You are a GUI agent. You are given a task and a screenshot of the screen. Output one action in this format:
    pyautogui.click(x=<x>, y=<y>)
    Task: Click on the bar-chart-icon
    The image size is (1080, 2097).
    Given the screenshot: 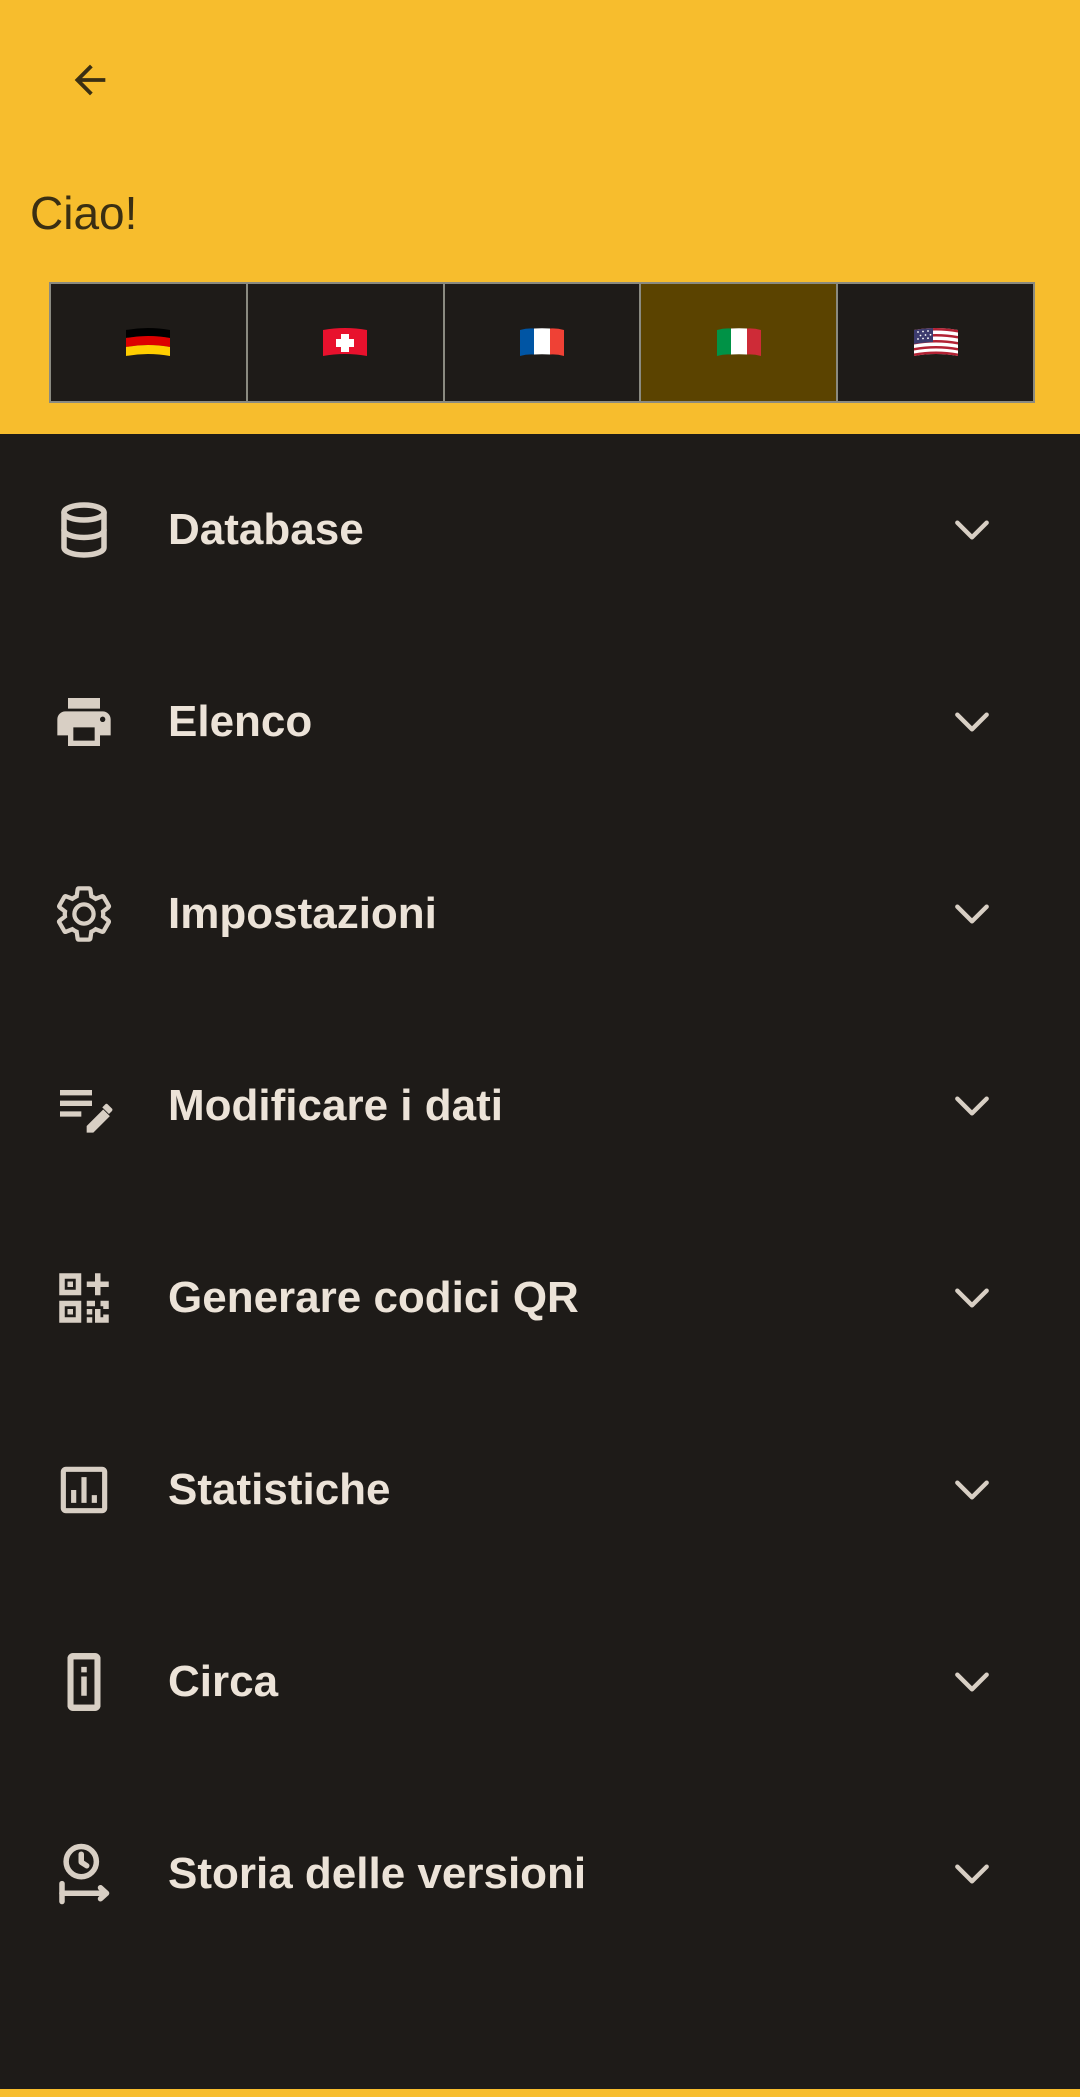 What is the action you would take?
    pyautogui.click(x=84, y=1490)
    